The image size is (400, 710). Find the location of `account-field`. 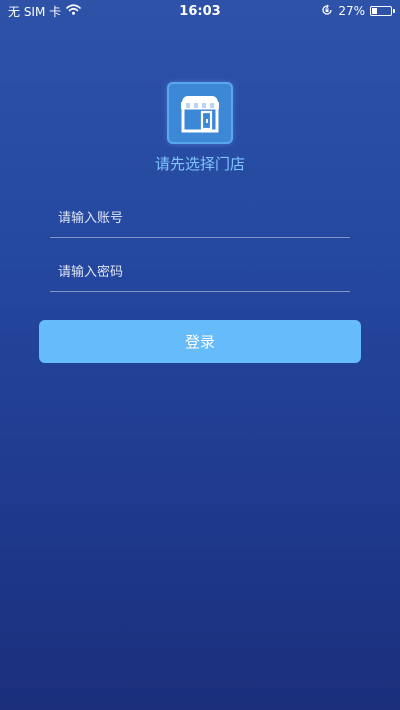

account-field is located at coordinates (200, 219).